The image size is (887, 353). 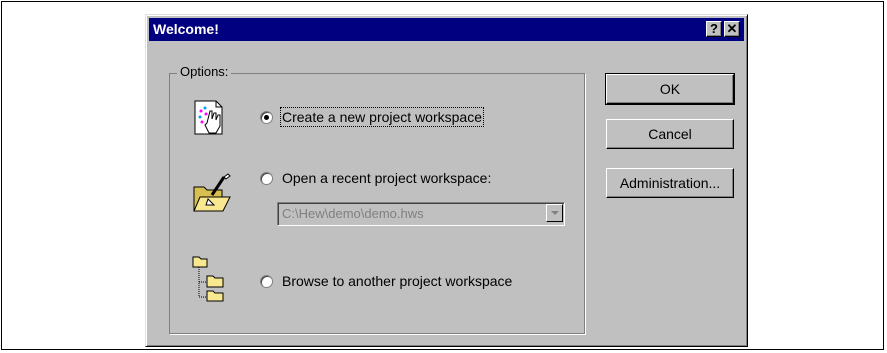 I want to click on title-bar: Welcome! ? ✕, so click(x=446, y=29).